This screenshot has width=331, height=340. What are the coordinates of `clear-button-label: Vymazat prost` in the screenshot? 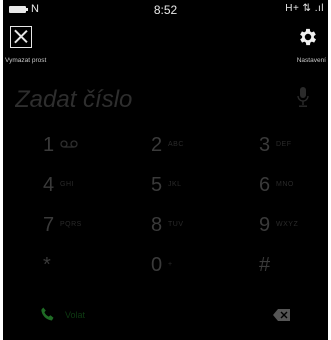 It's located at (26, 60).